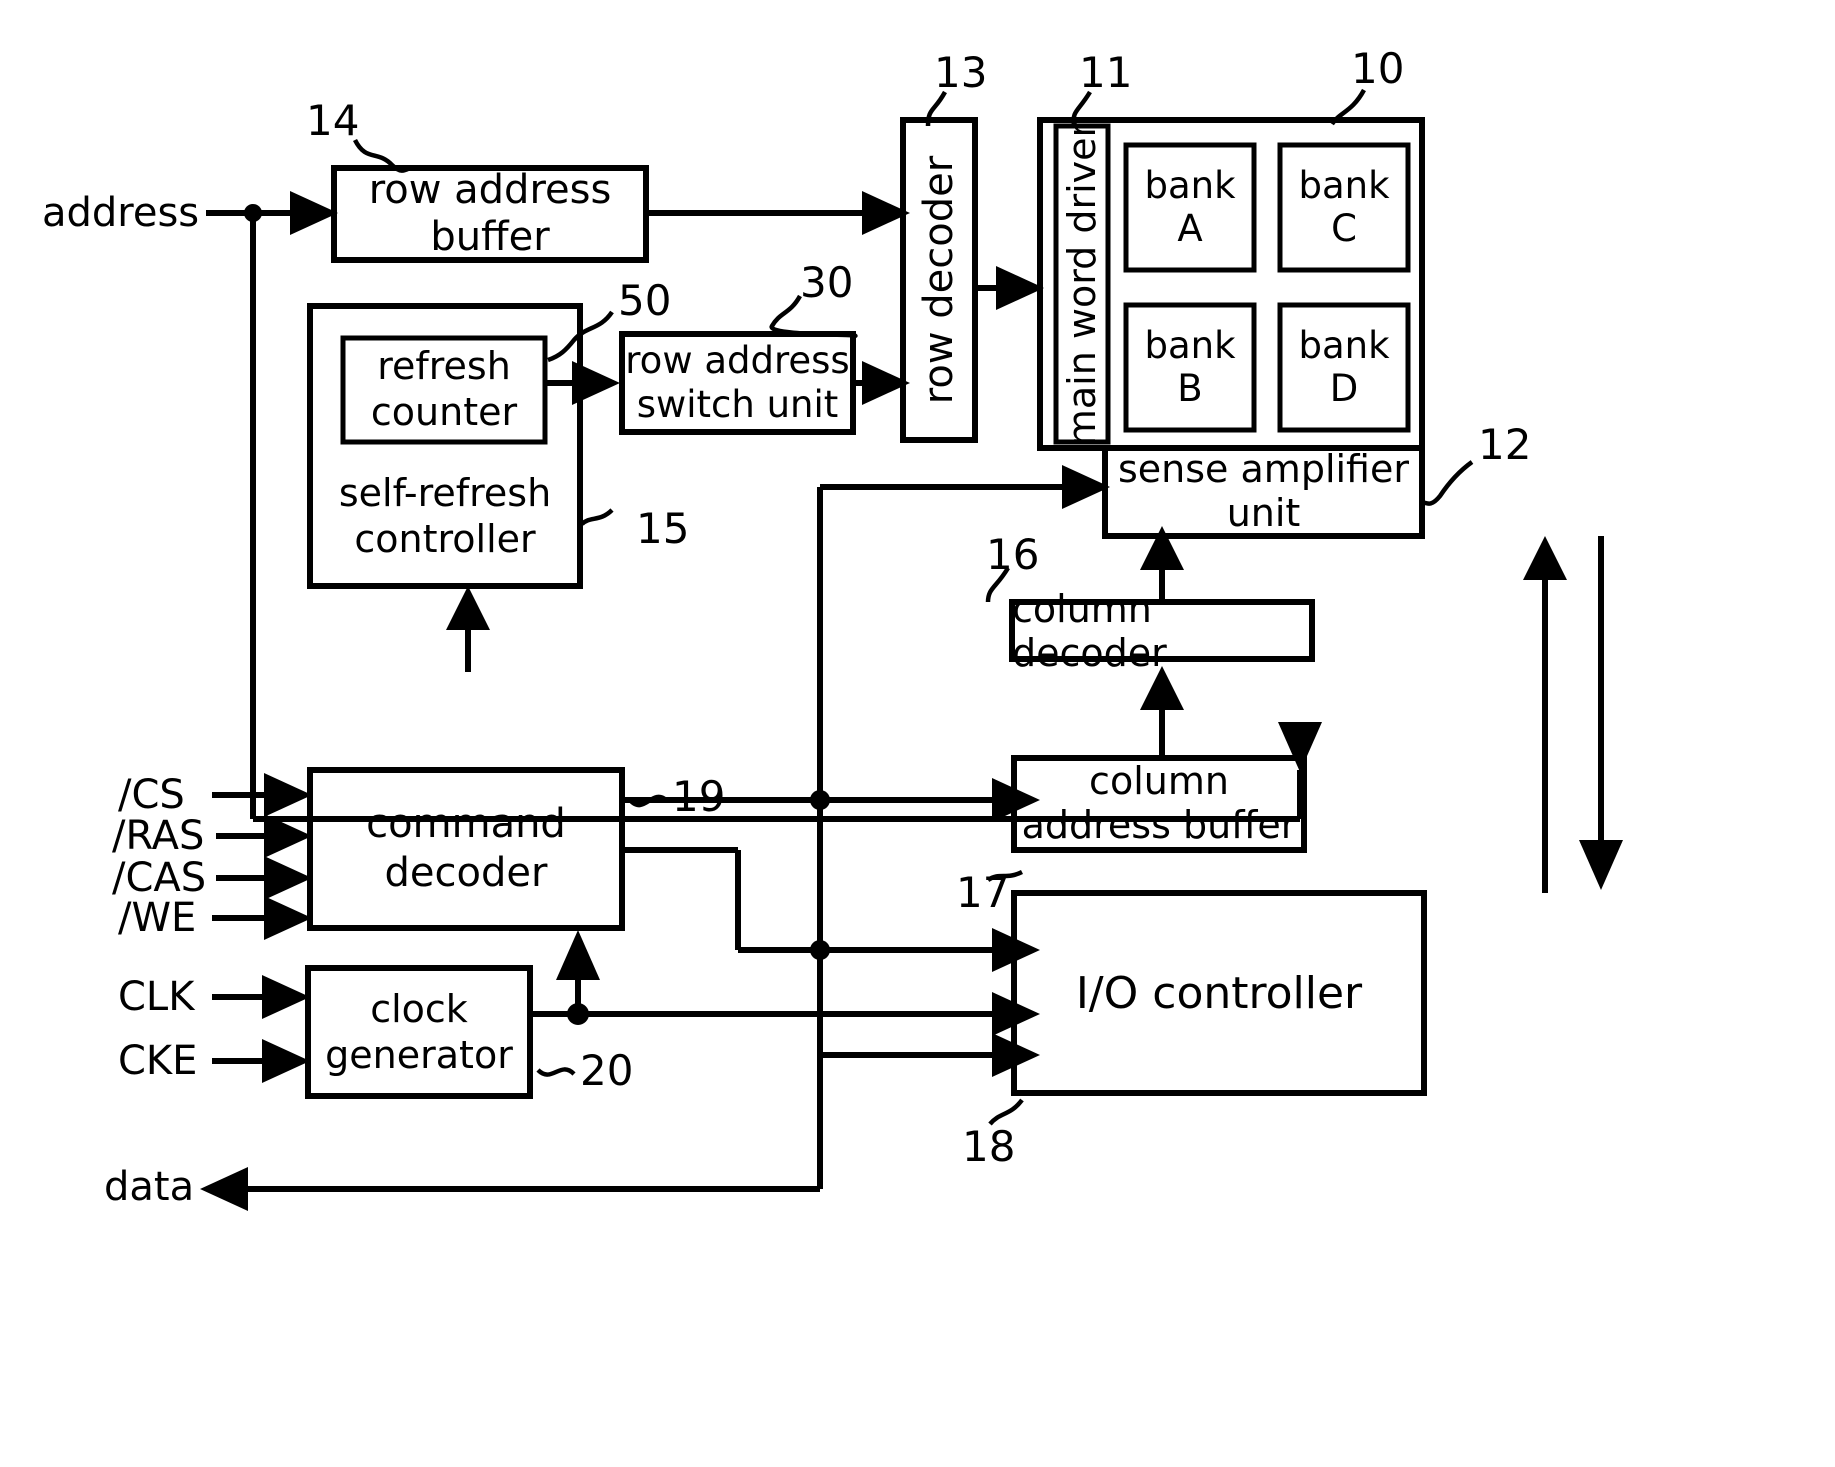 Image resolution: width=1835 pixels, height=1467 pixels. I want to click on arrowhead-cke, so click(286, 1061).